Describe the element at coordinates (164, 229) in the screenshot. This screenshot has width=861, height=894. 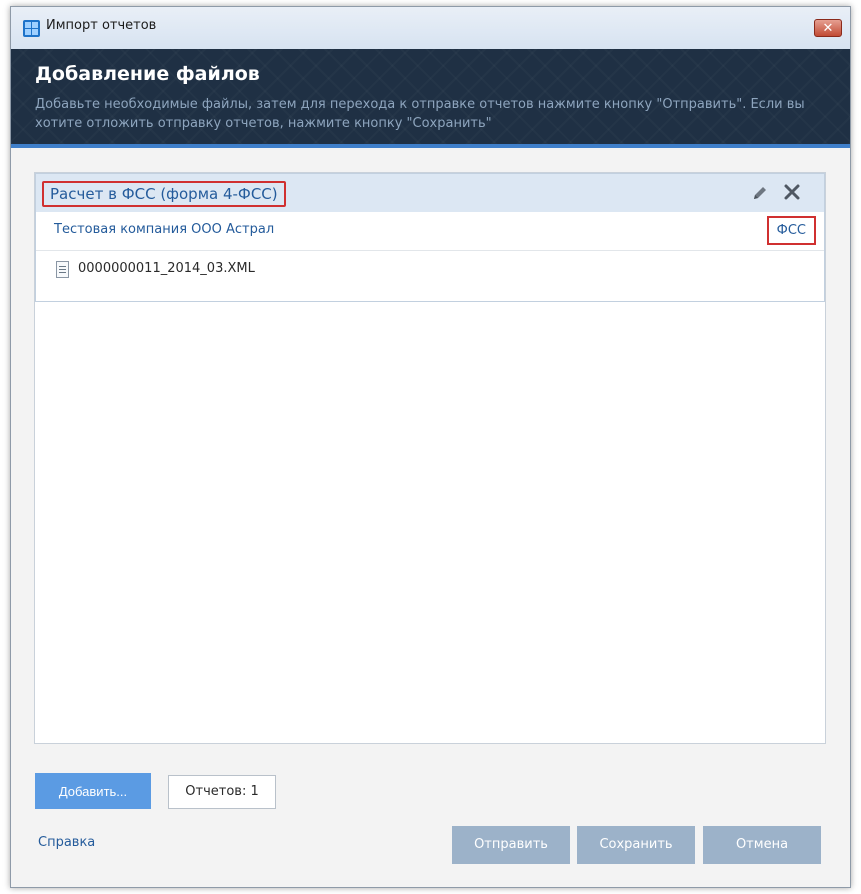
I see `company-name: Тестовая компания ООО Астрал` at that location.